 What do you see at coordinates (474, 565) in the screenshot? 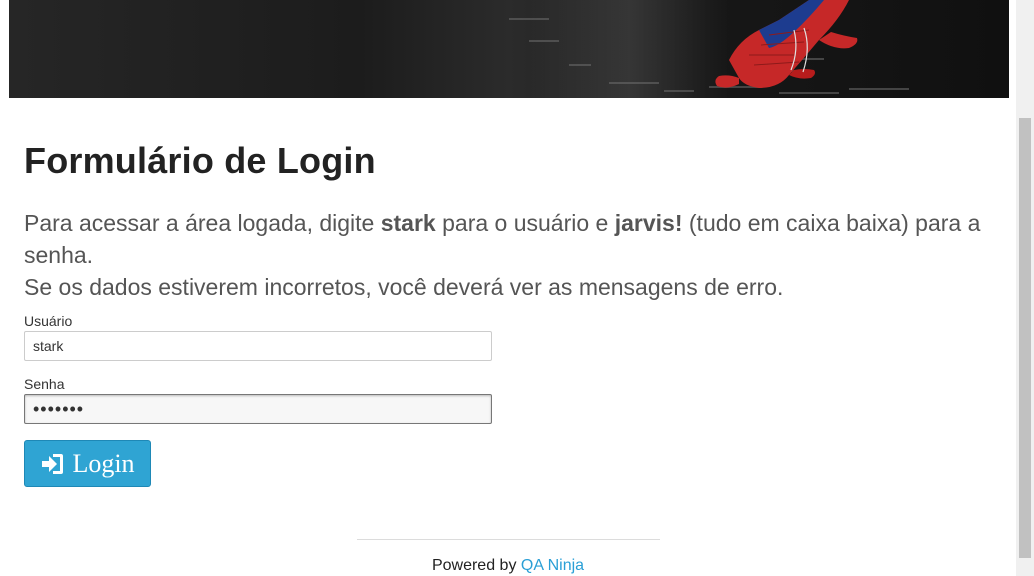
I see `powered-by-text: Powered by` at bounding box center [474, 565].